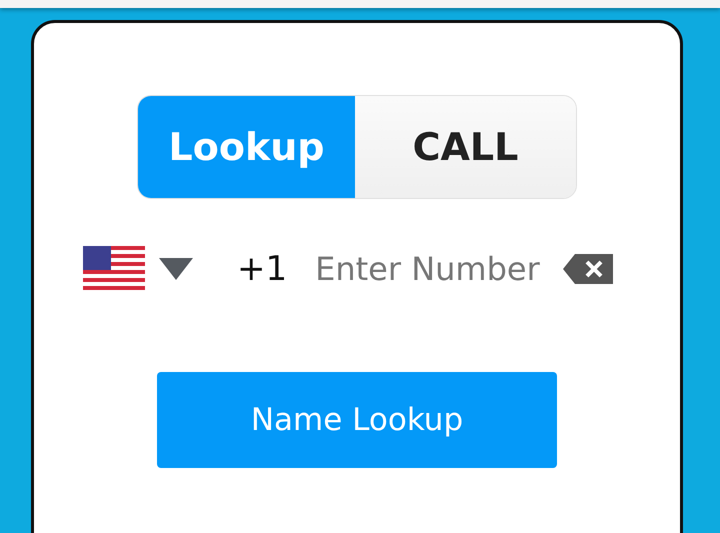 The height and width of the screenshot is (533, 720). I want to click on flag-icon, so click(114, 269).